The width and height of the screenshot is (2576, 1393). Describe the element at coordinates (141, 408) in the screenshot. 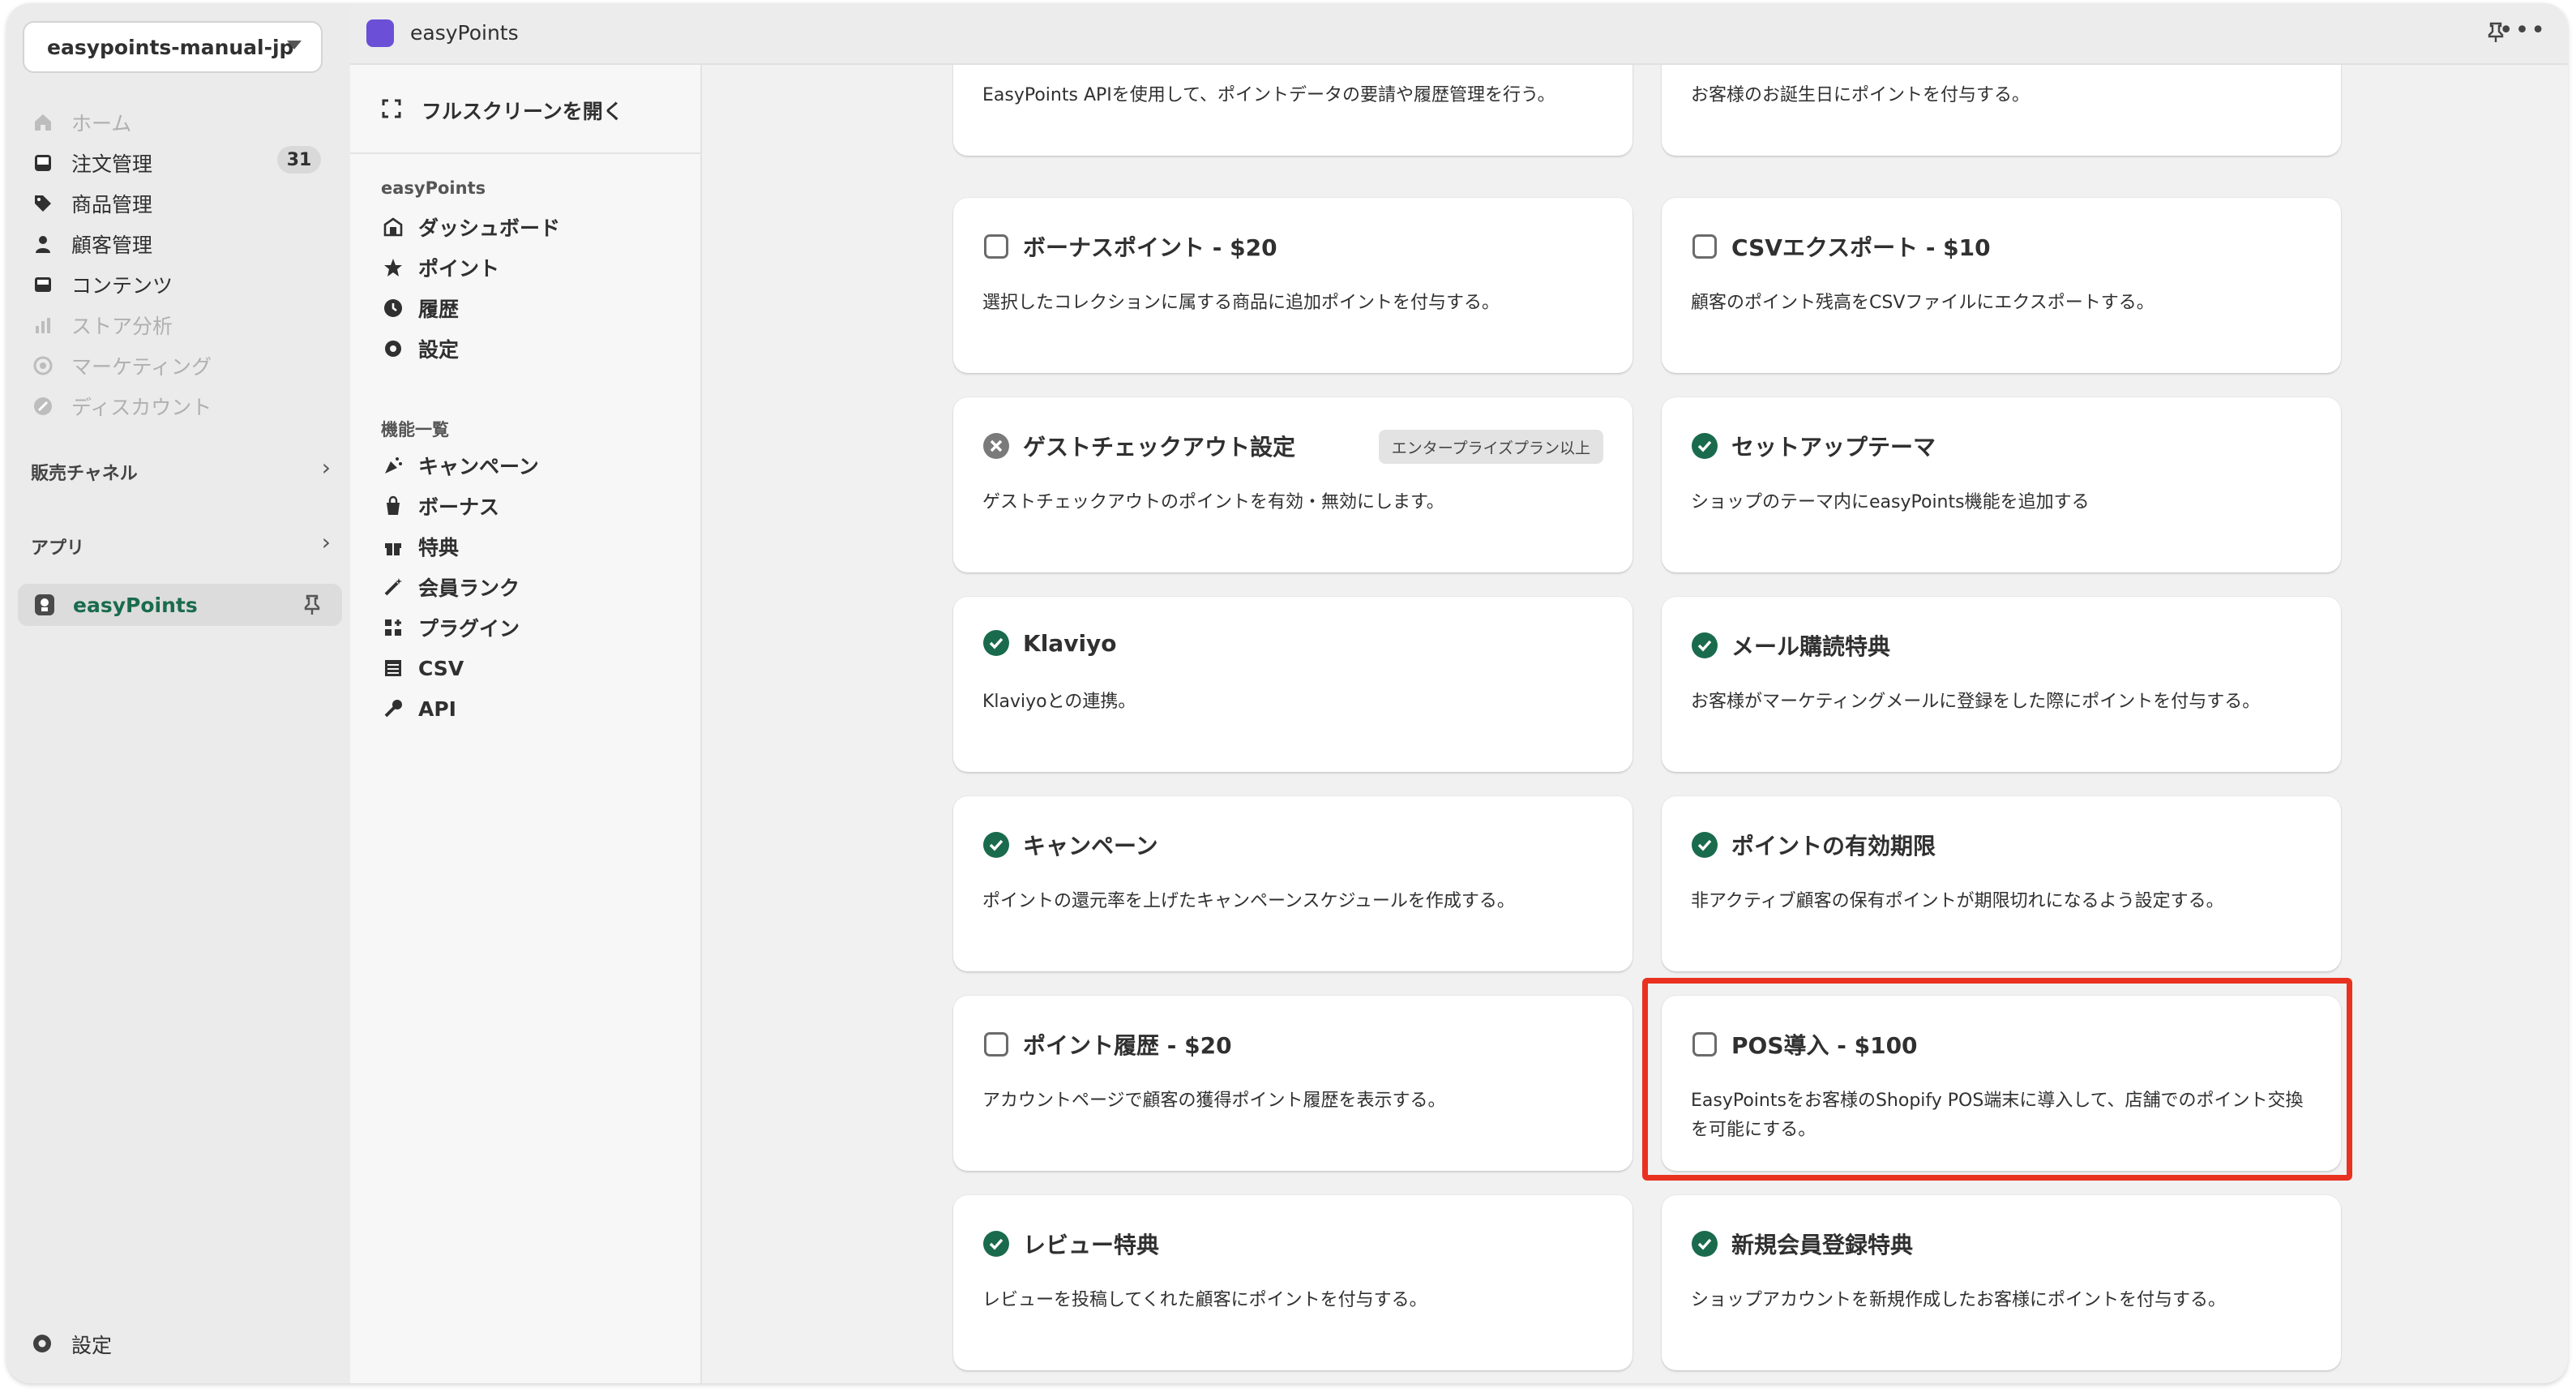

I see `nav-item-label: ディスカウント` at that location.